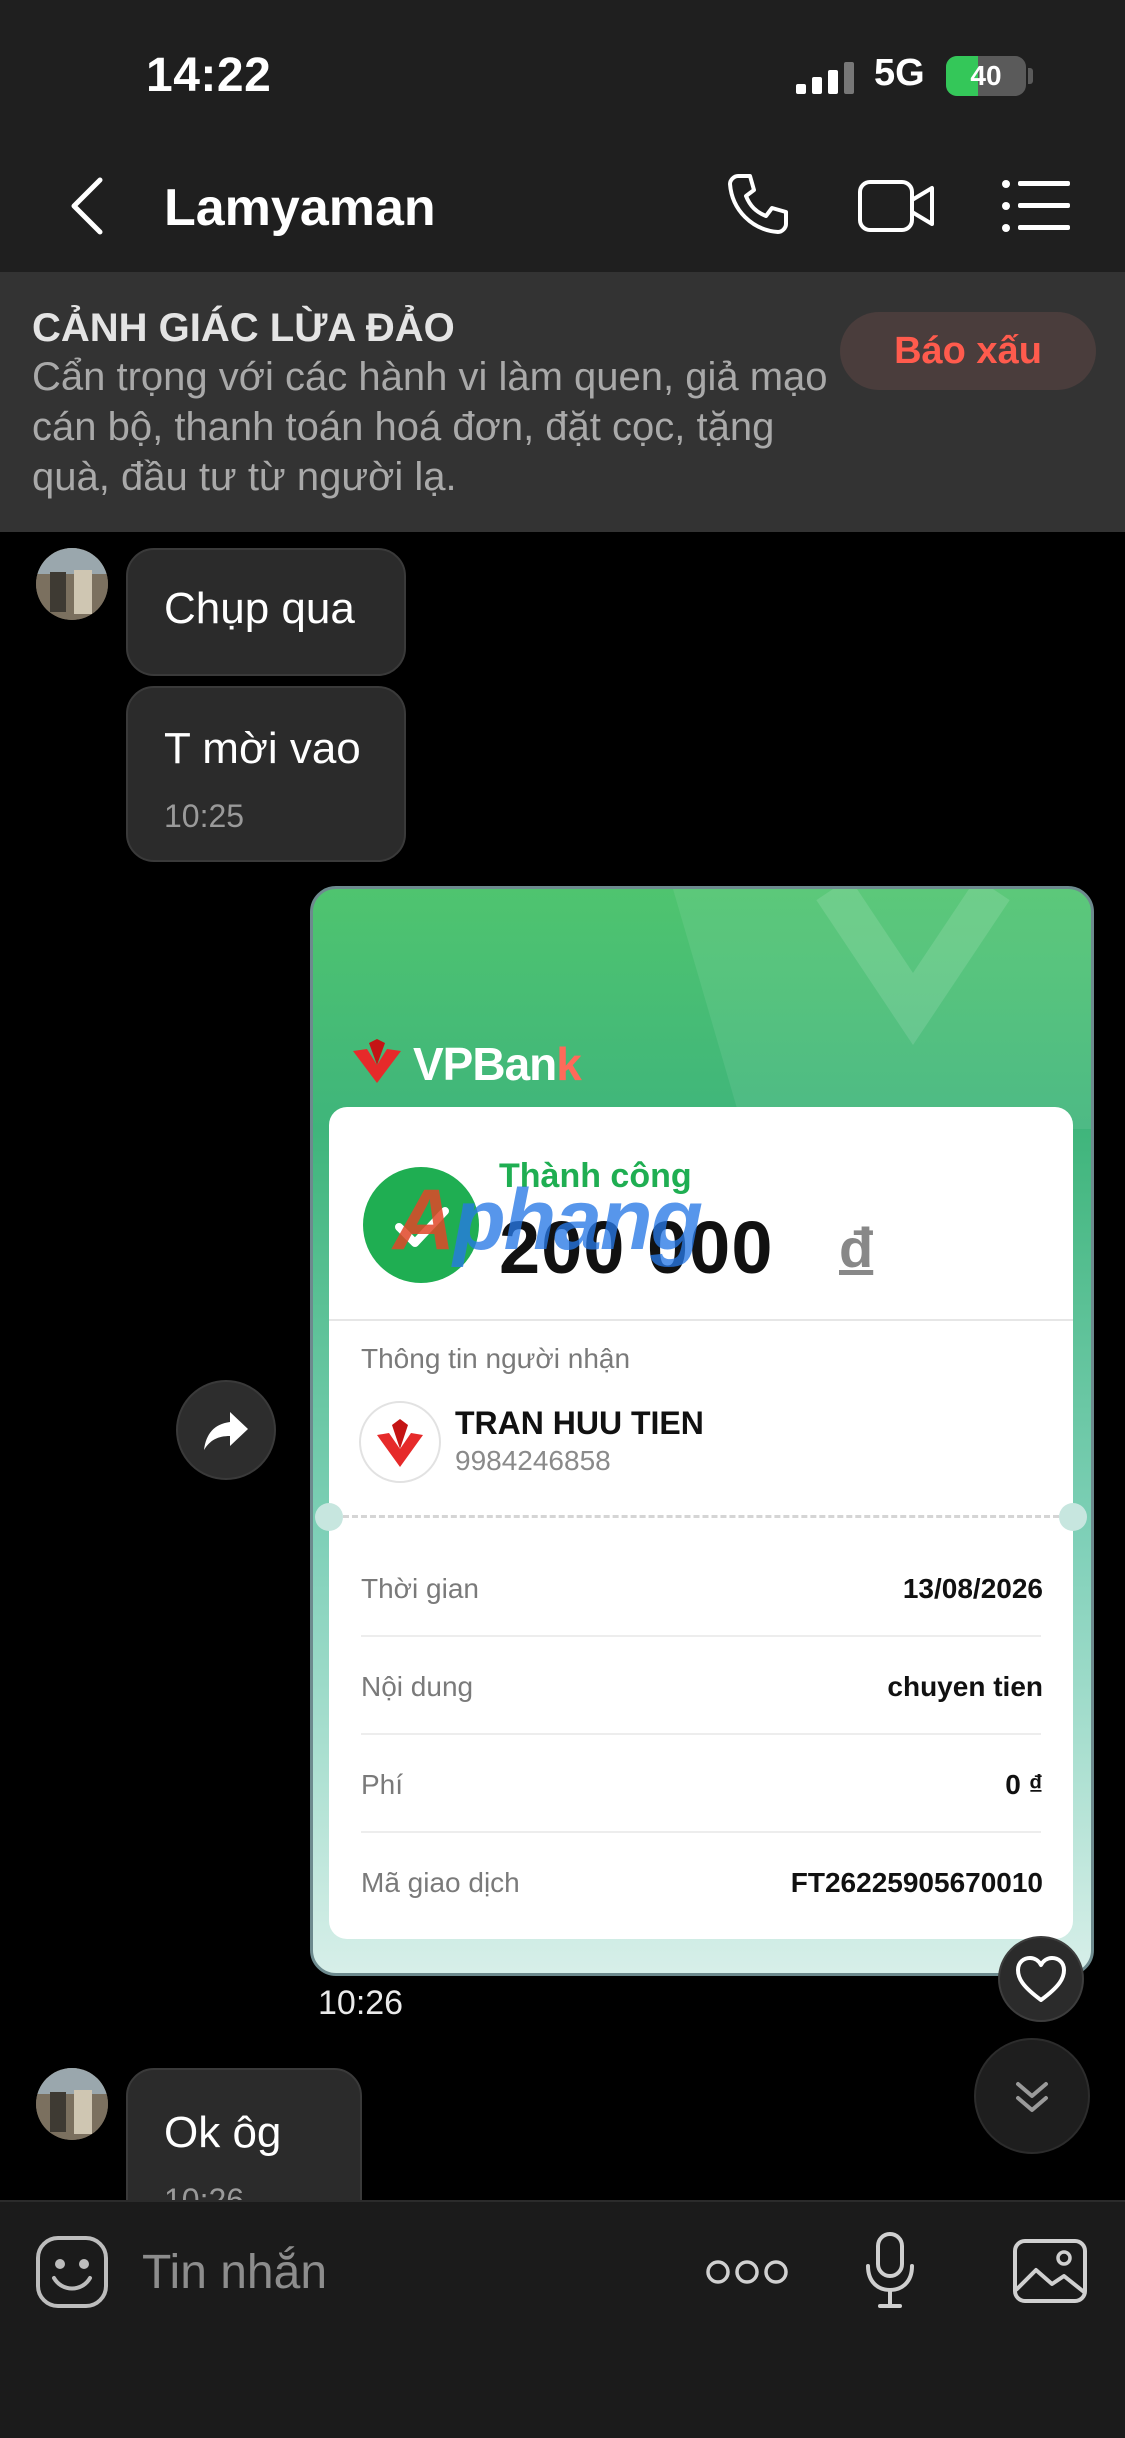 Image resolution: width=1125 pixels, height=2438 pixels. What do you see at coordinates (569, 1064) in the screenshot?
I see `bank-name-k: k` at bounding box center [569, 1064].